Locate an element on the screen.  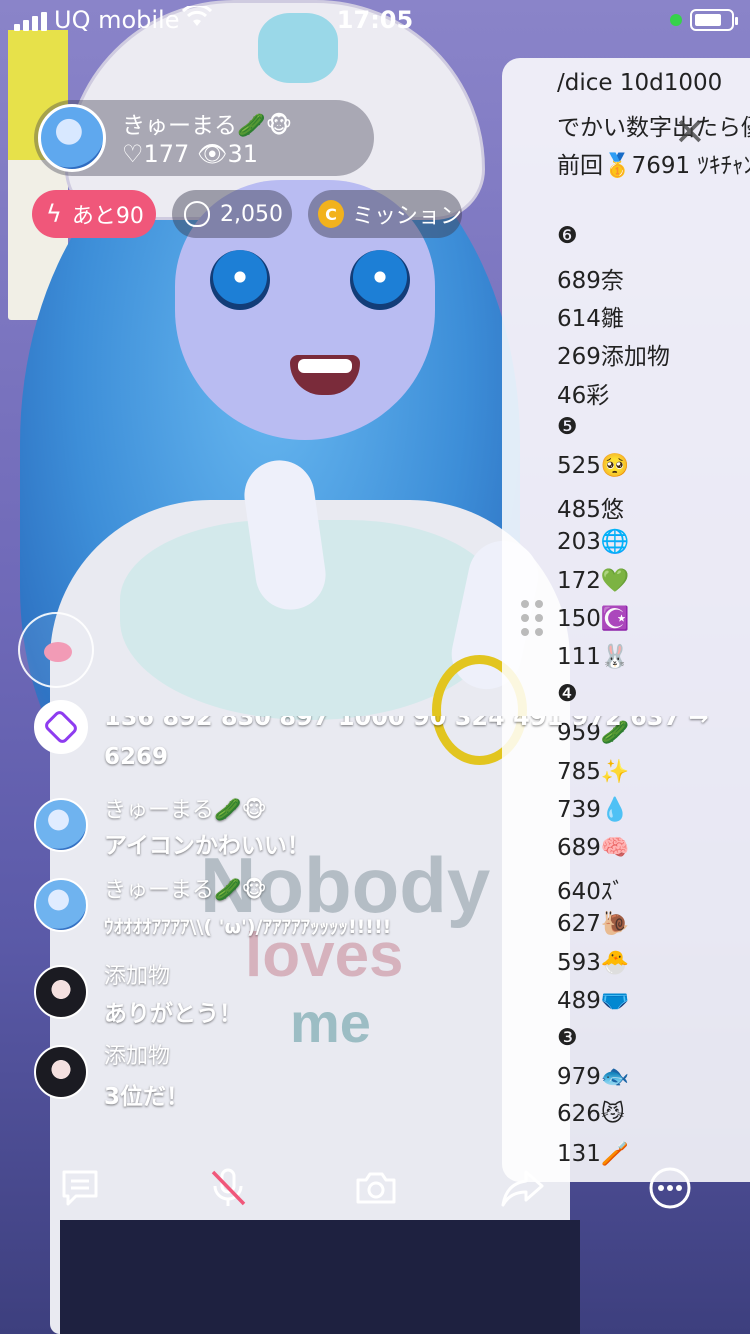
dice-panel-line: 111🐰 is located at coordinates (593, 657).